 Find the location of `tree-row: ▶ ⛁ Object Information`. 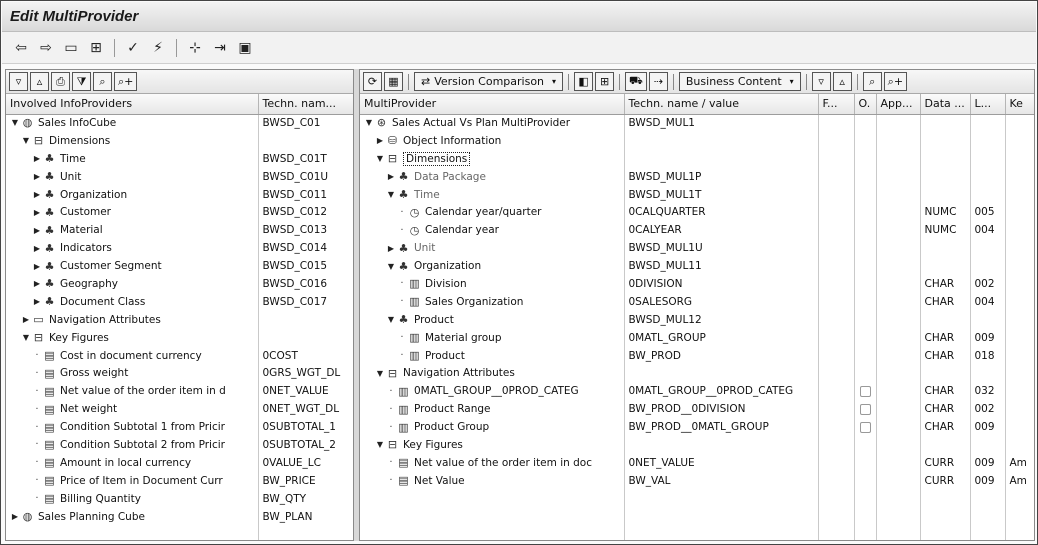

tree-row: ▶ ⛁ Object Information is located at coordinates (697, 140).